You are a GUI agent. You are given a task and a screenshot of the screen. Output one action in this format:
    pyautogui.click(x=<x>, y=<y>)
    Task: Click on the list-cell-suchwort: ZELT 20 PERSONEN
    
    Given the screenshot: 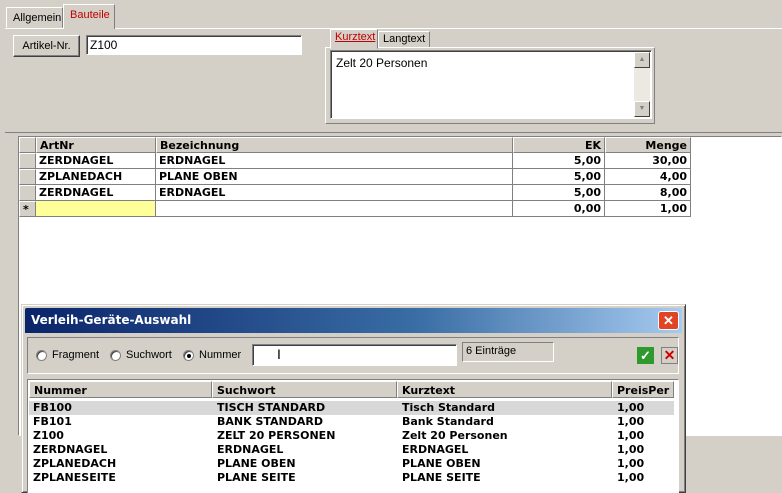 What is the action you would take?
    pyautogui.click(x=276, y=435)
    